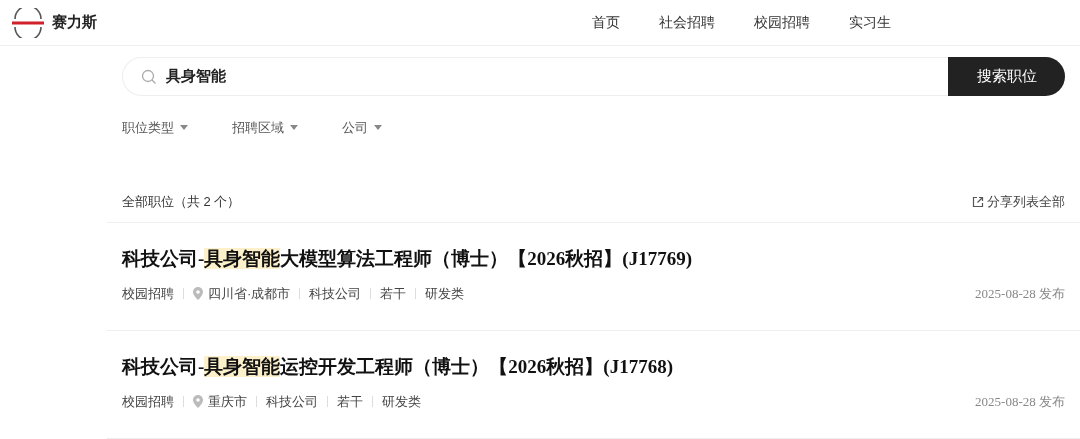  I want to click on share-link: 分享列表全部, so click(1018, 202).